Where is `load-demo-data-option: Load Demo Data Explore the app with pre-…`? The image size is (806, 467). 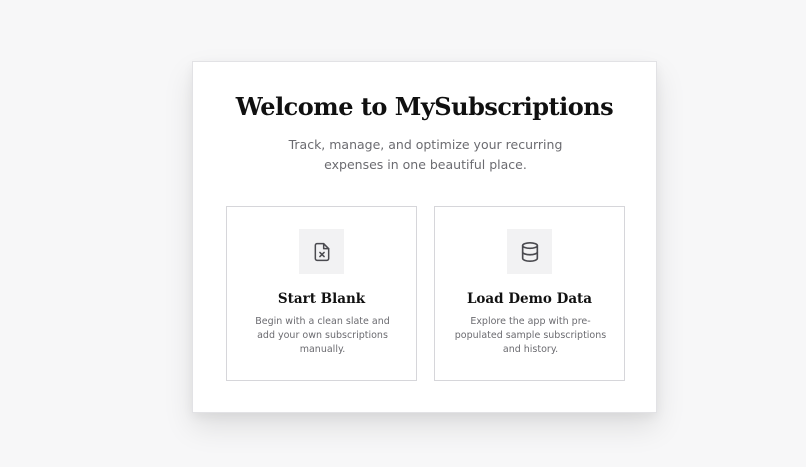
load-demo-data-option: Load Demo Data Explore the app with pre-… is located at coordinates (529, 293).